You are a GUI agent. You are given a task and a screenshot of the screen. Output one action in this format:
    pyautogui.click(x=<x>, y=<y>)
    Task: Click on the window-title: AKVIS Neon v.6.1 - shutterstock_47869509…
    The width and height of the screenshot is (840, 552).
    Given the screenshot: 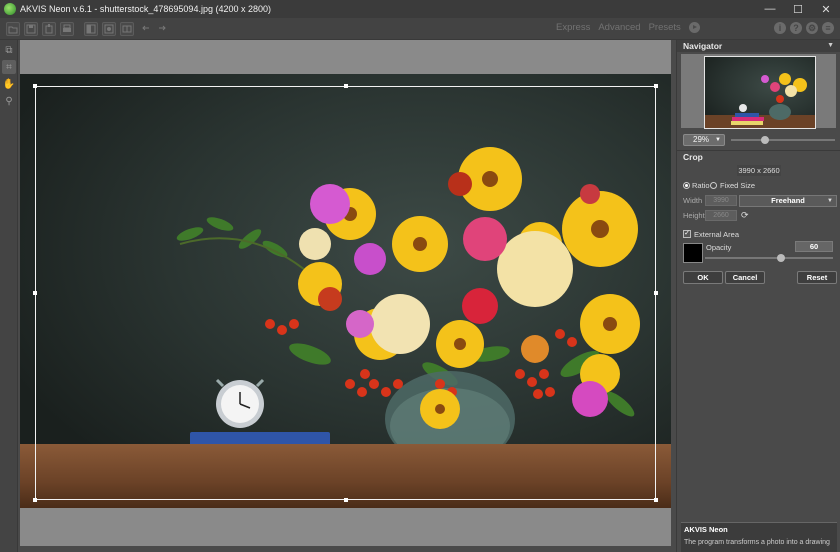 What is the action you would take?
    pyautogui.click(x=145, y=9)
    